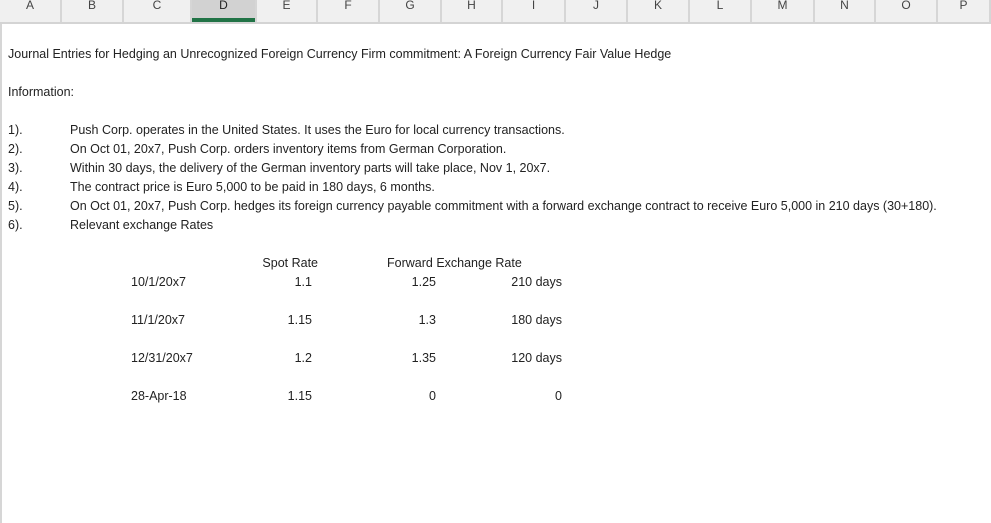 This screenshot has width=991, height=523. What do you see at coordinates (15, 149) in the screenshot?
I see `item-number: 2).` at bounding box center [15, 149].